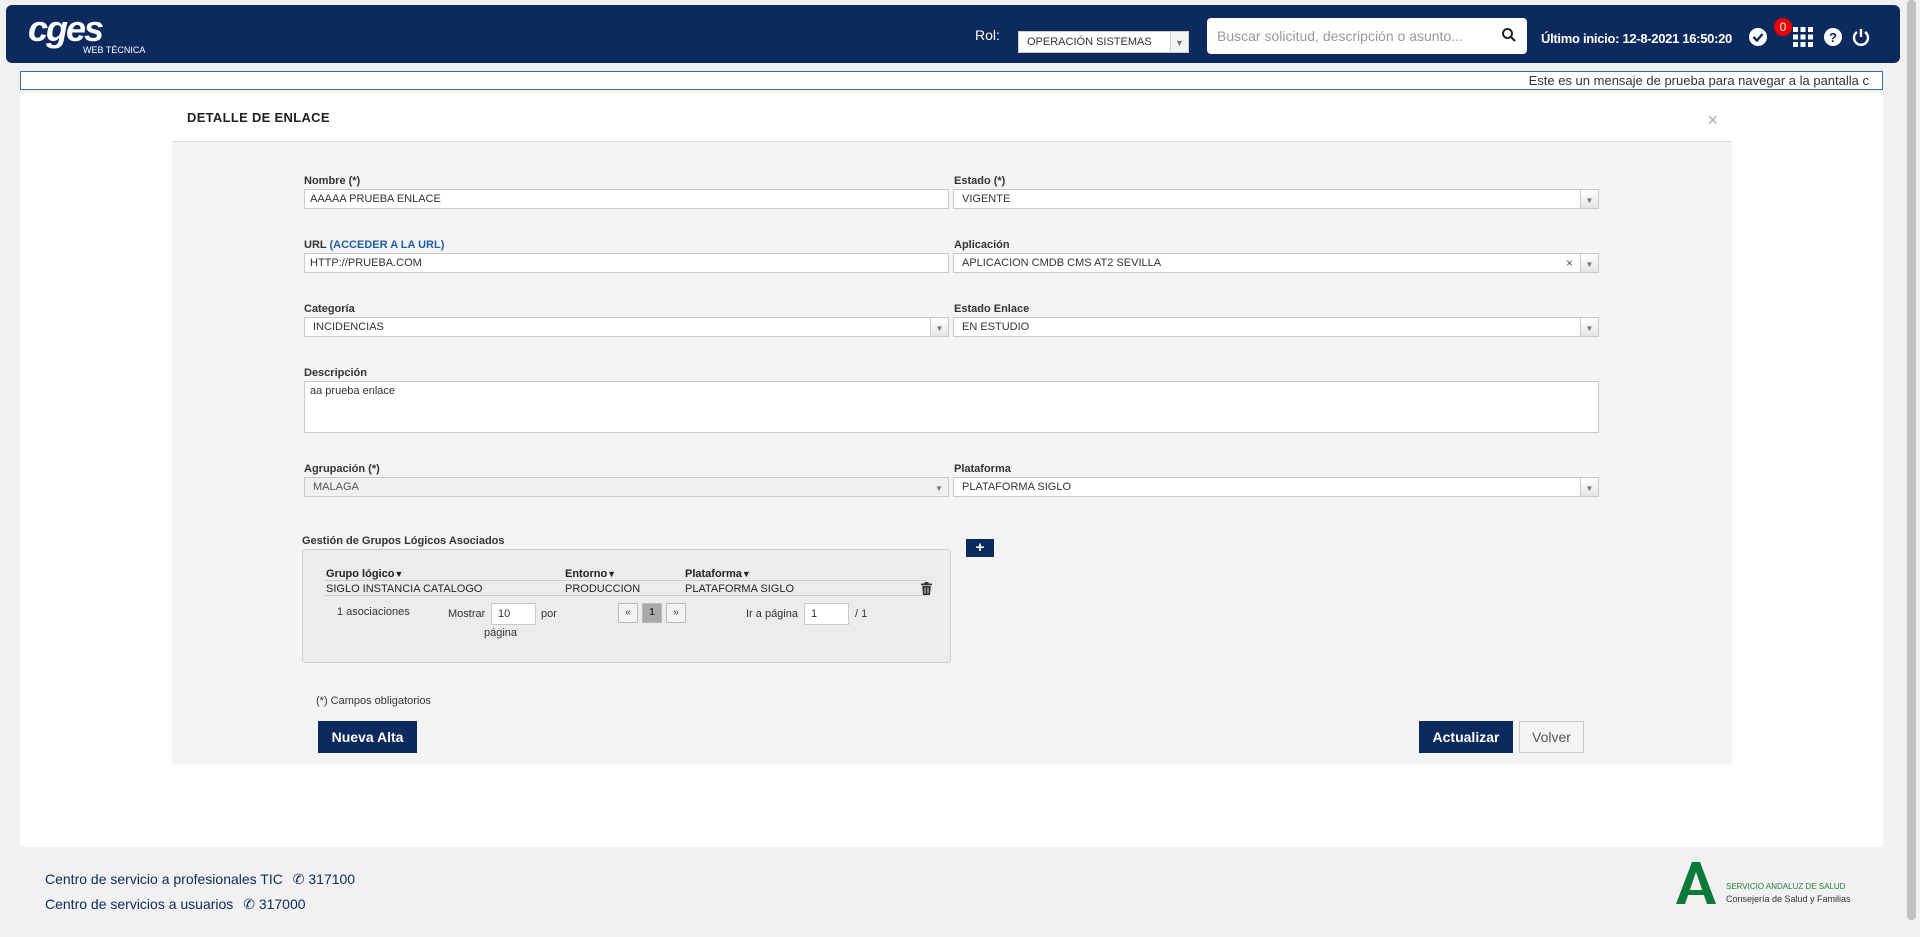  Describe the element at coordinates (1788, 899) in the screenshot. I see `sas-line2: Consejería de Salud y Familias` at that location.